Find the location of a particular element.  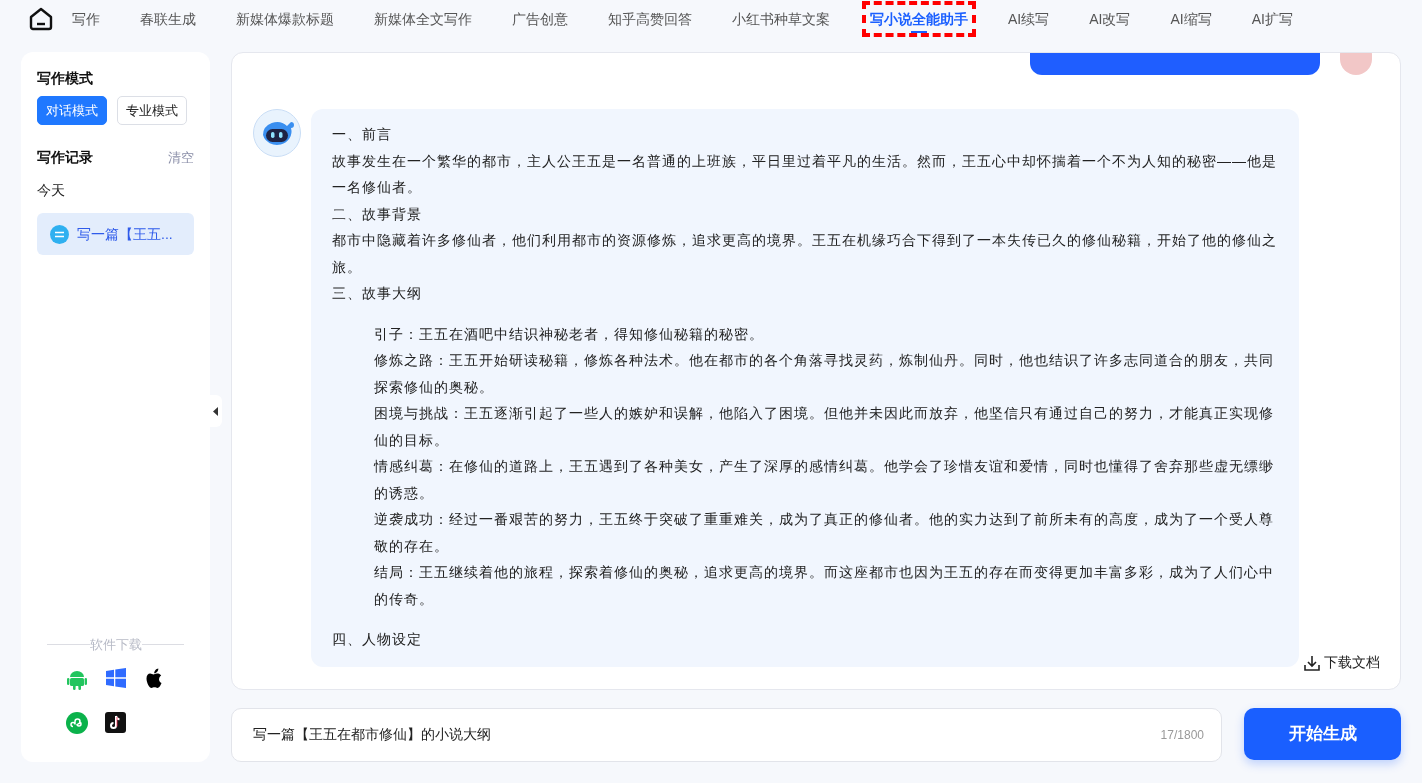

nav-tab: 写作 is located at coordinates (86, 19).